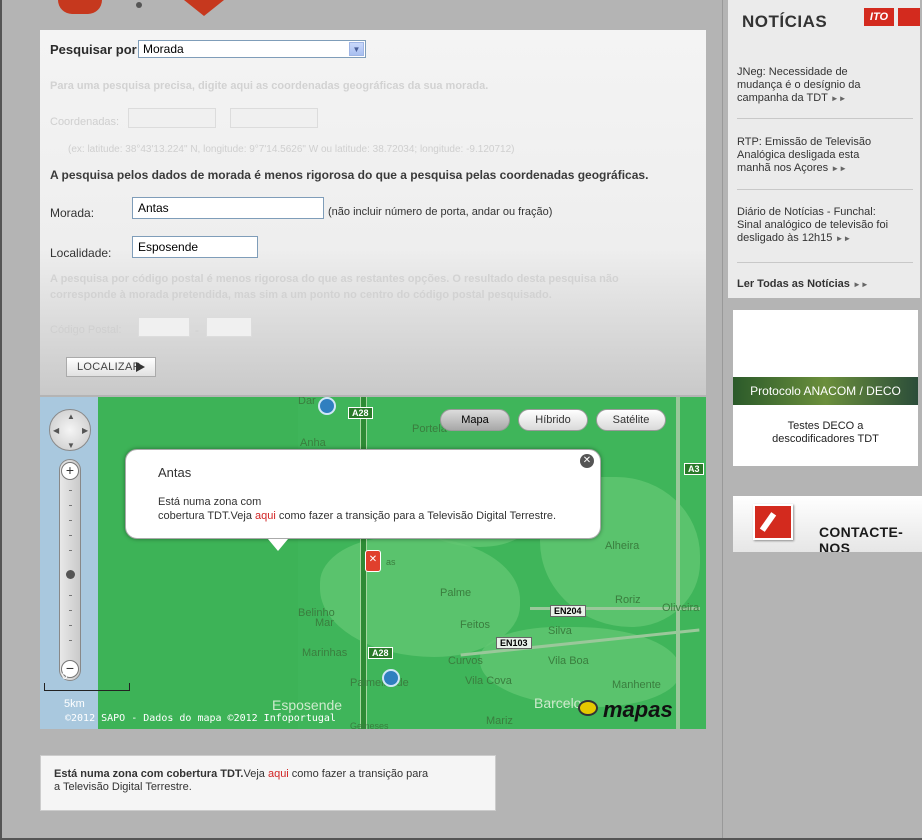 This screenshot has height=840, width=922. I want to click on news-line: manhã nos Açores ►►, so click(825, 168).